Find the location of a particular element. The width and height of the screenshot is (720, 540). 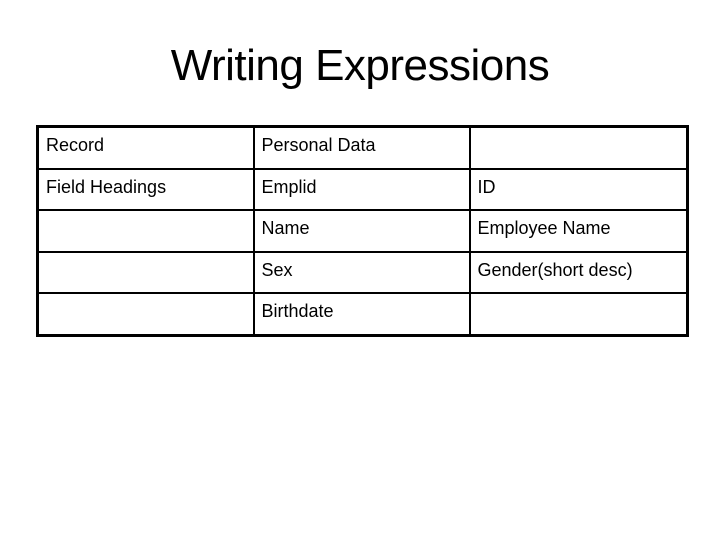

table-row: Name Employee Name is located at coordinates (362, 231).